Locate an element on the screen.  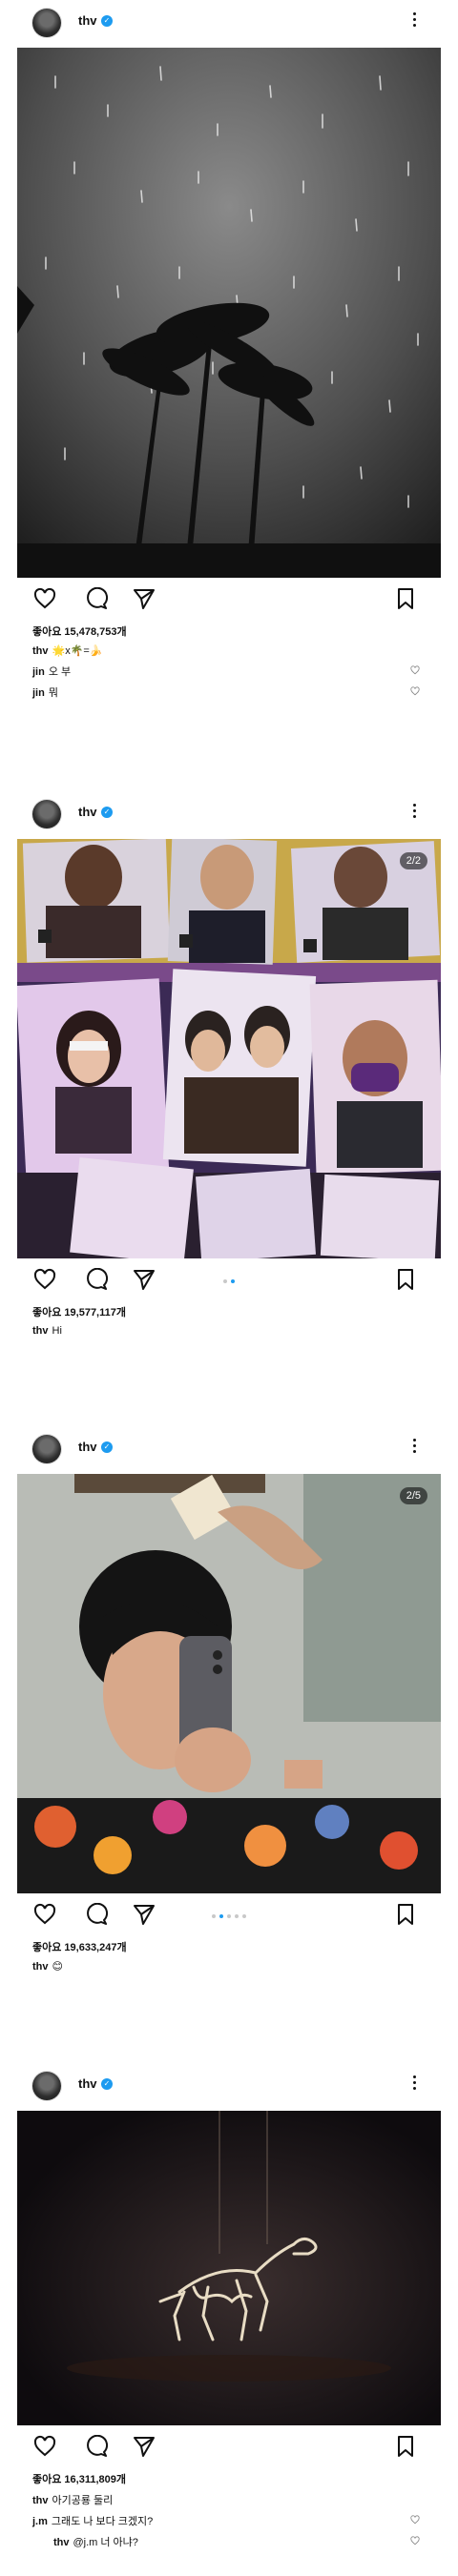
comment-text: 😊 is located at coordinates (58, 1967).